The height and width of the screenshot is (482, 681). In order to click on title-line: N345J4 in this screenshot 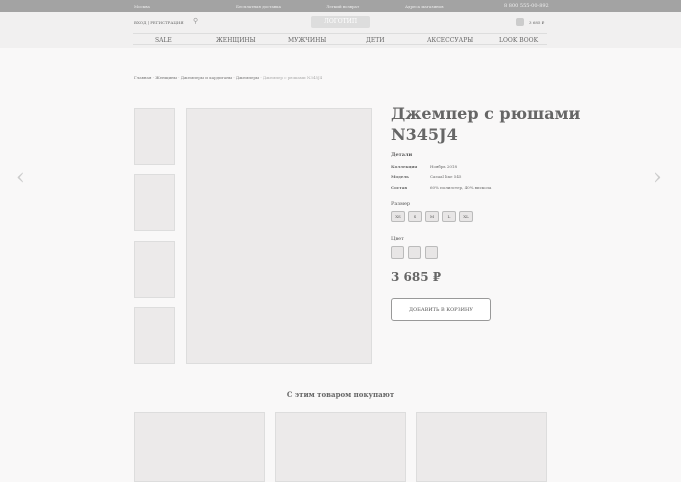, I will do `click(424, 134)`.